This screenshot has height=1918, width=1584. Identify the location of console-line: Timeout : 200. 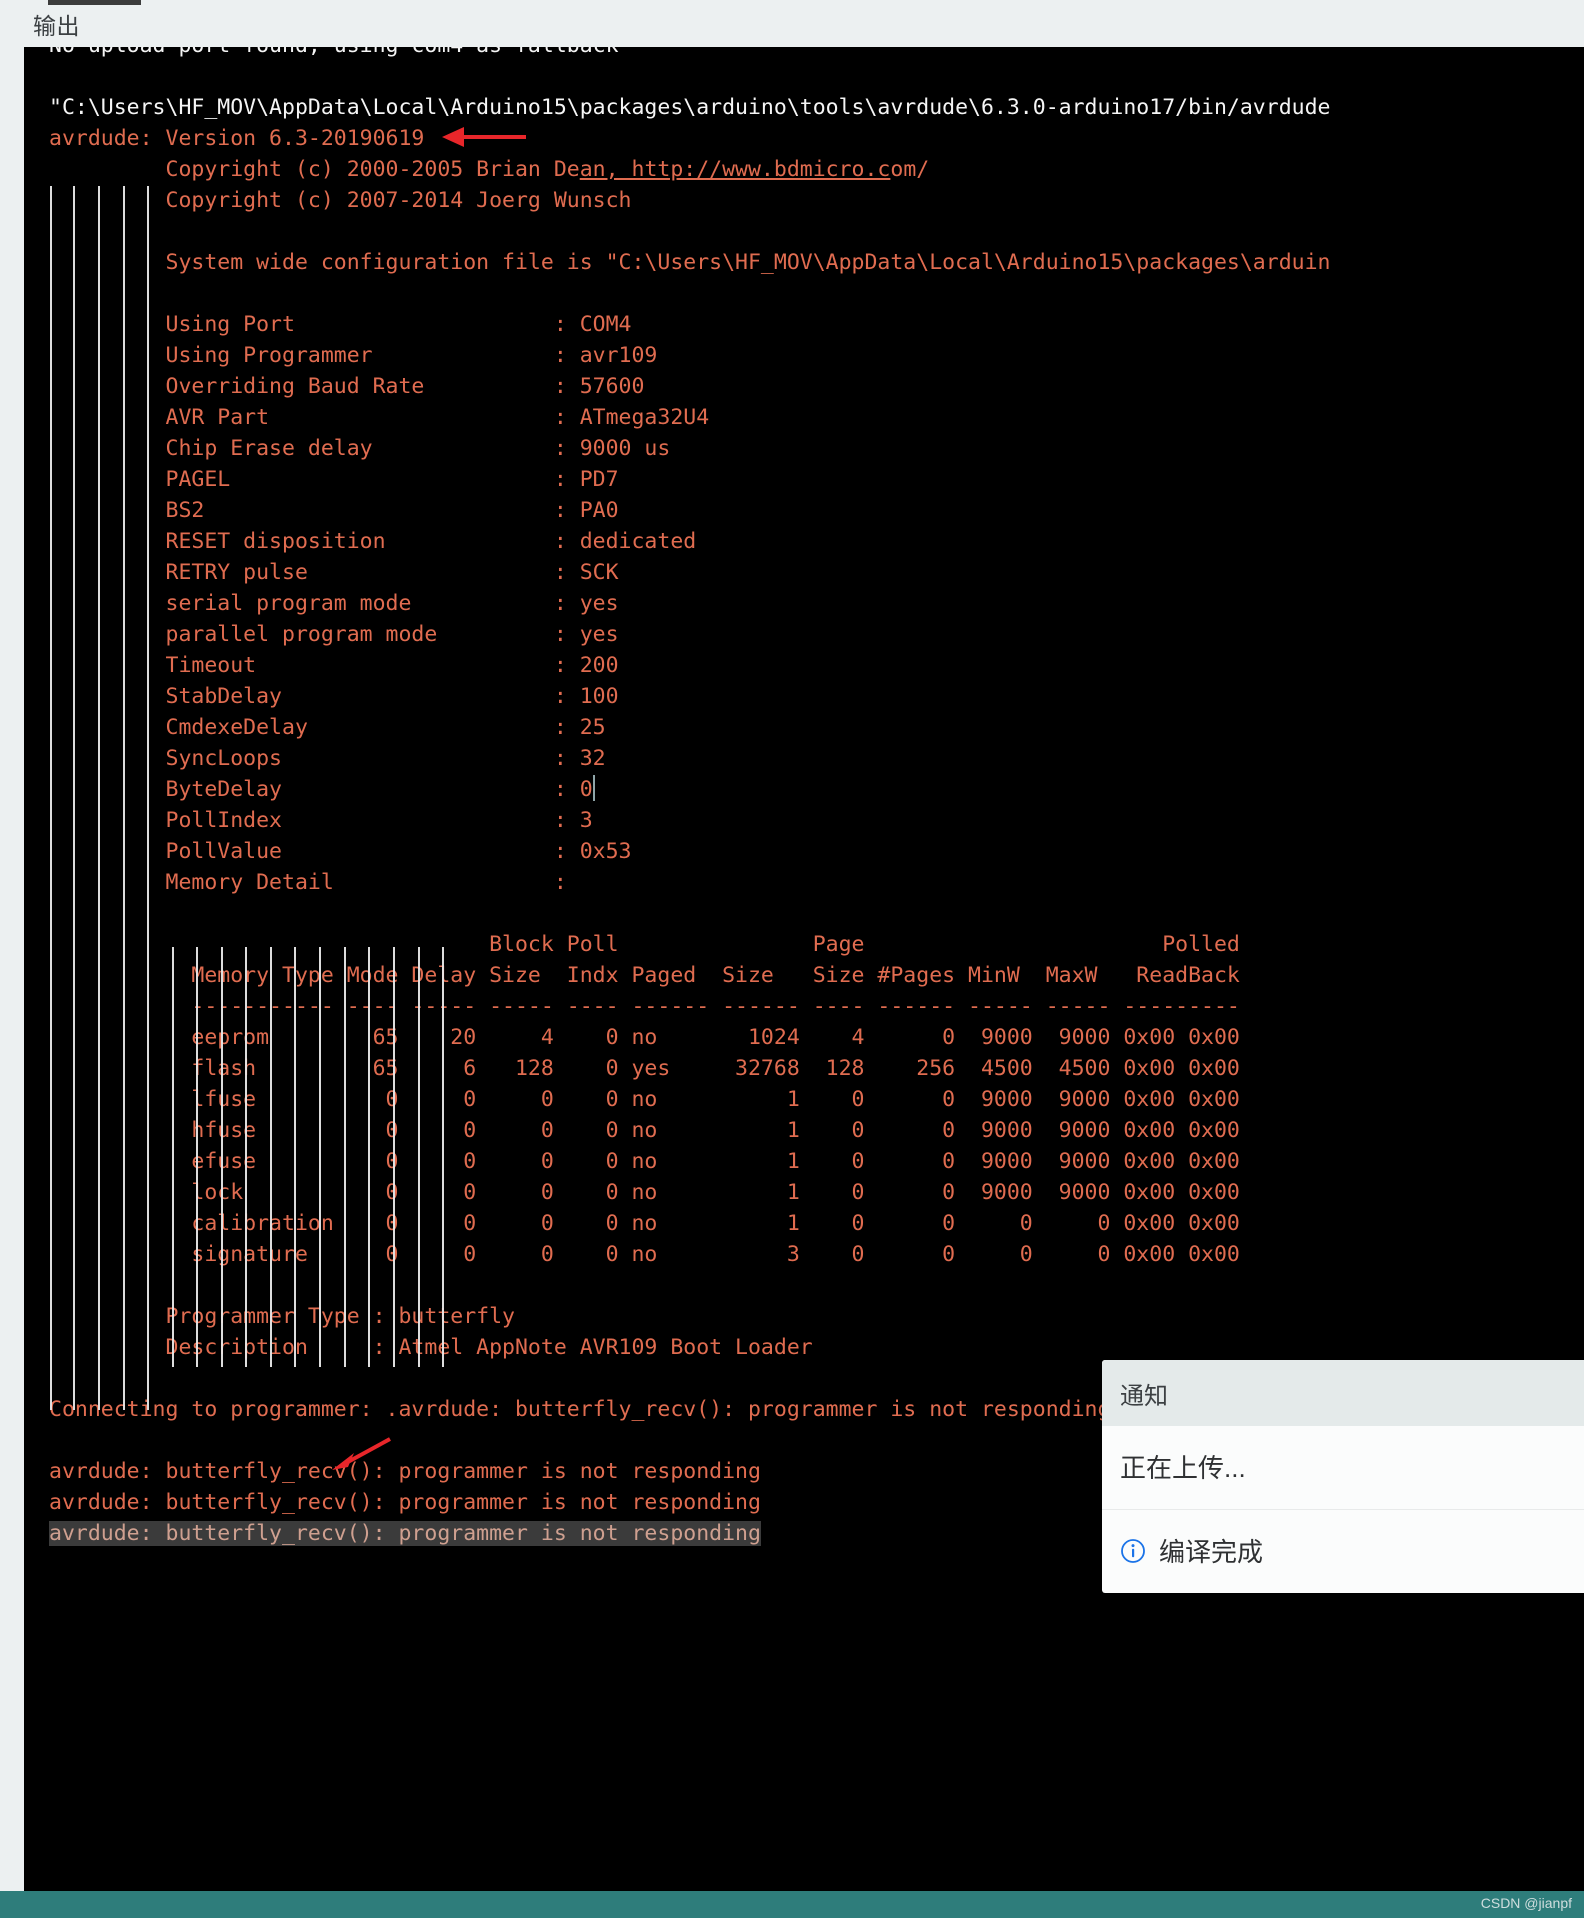
(689, 665).